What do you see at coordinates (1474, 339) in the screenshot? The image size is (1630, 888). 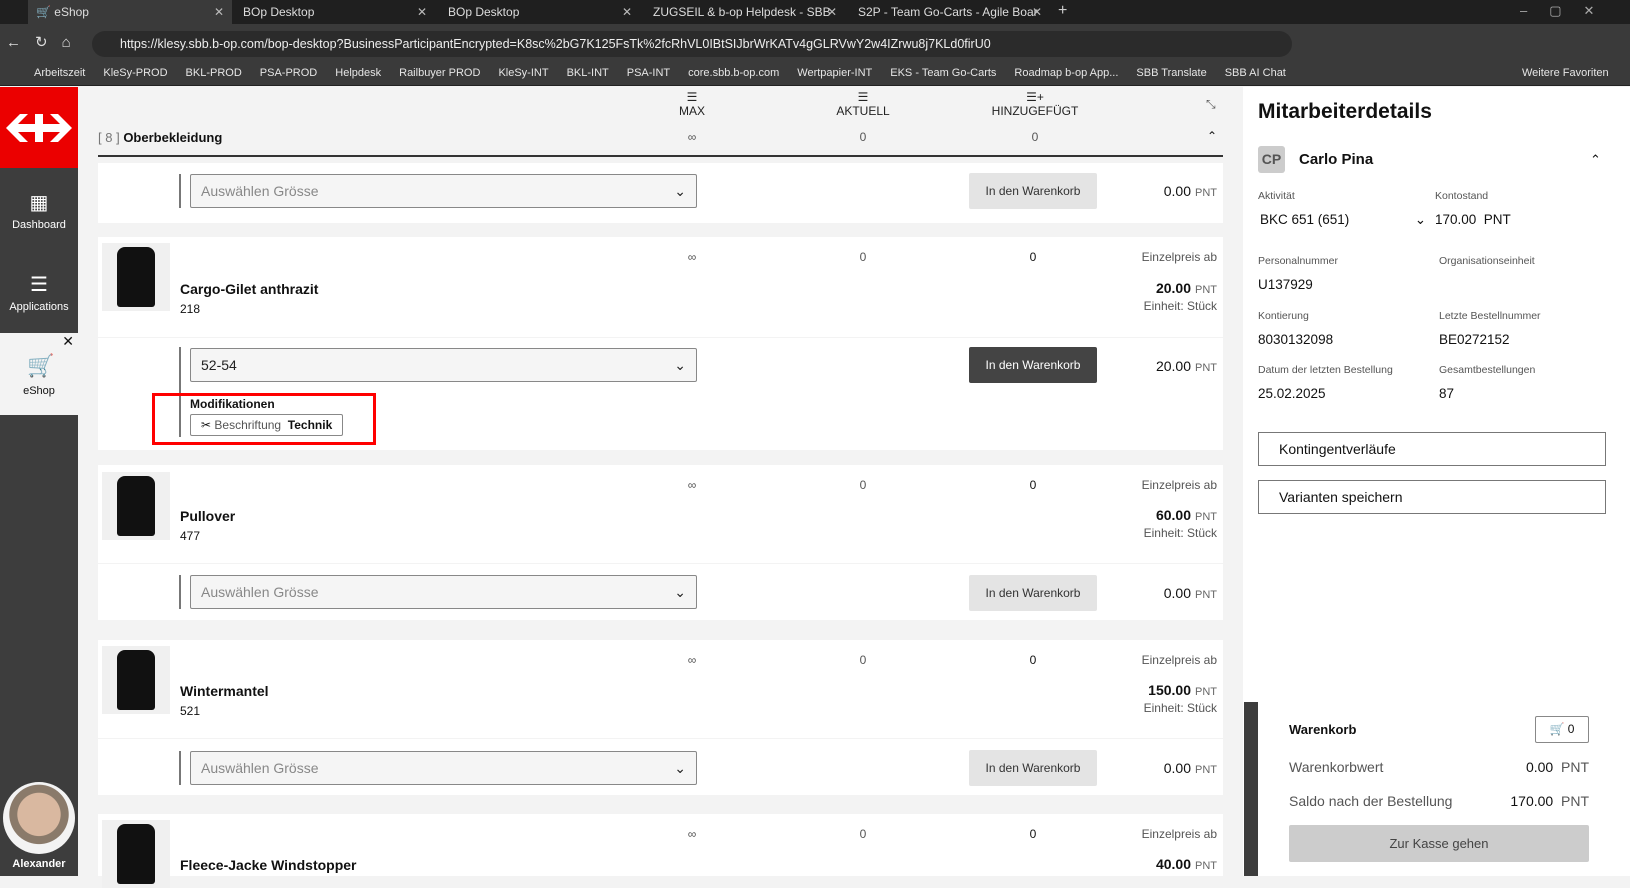 I see `last-order-value: BE0272152` at bounding box center [1474, 339].